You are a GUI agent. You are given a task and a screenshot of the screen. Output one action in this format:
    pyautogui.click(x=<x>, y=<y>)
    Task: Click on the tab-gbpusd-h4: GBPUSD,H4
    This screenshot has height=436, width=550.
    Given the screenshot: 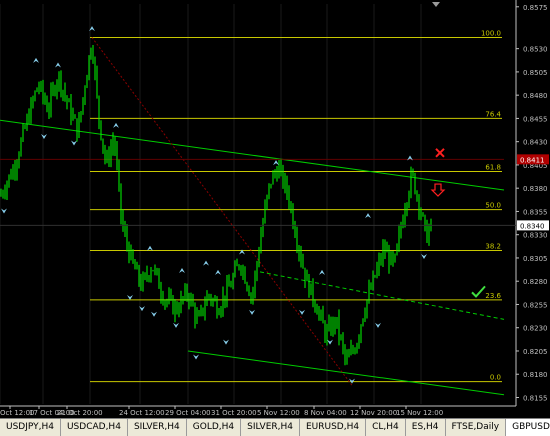 What is the action you would take?
    pyautogui.click(x=528, y=427)
    